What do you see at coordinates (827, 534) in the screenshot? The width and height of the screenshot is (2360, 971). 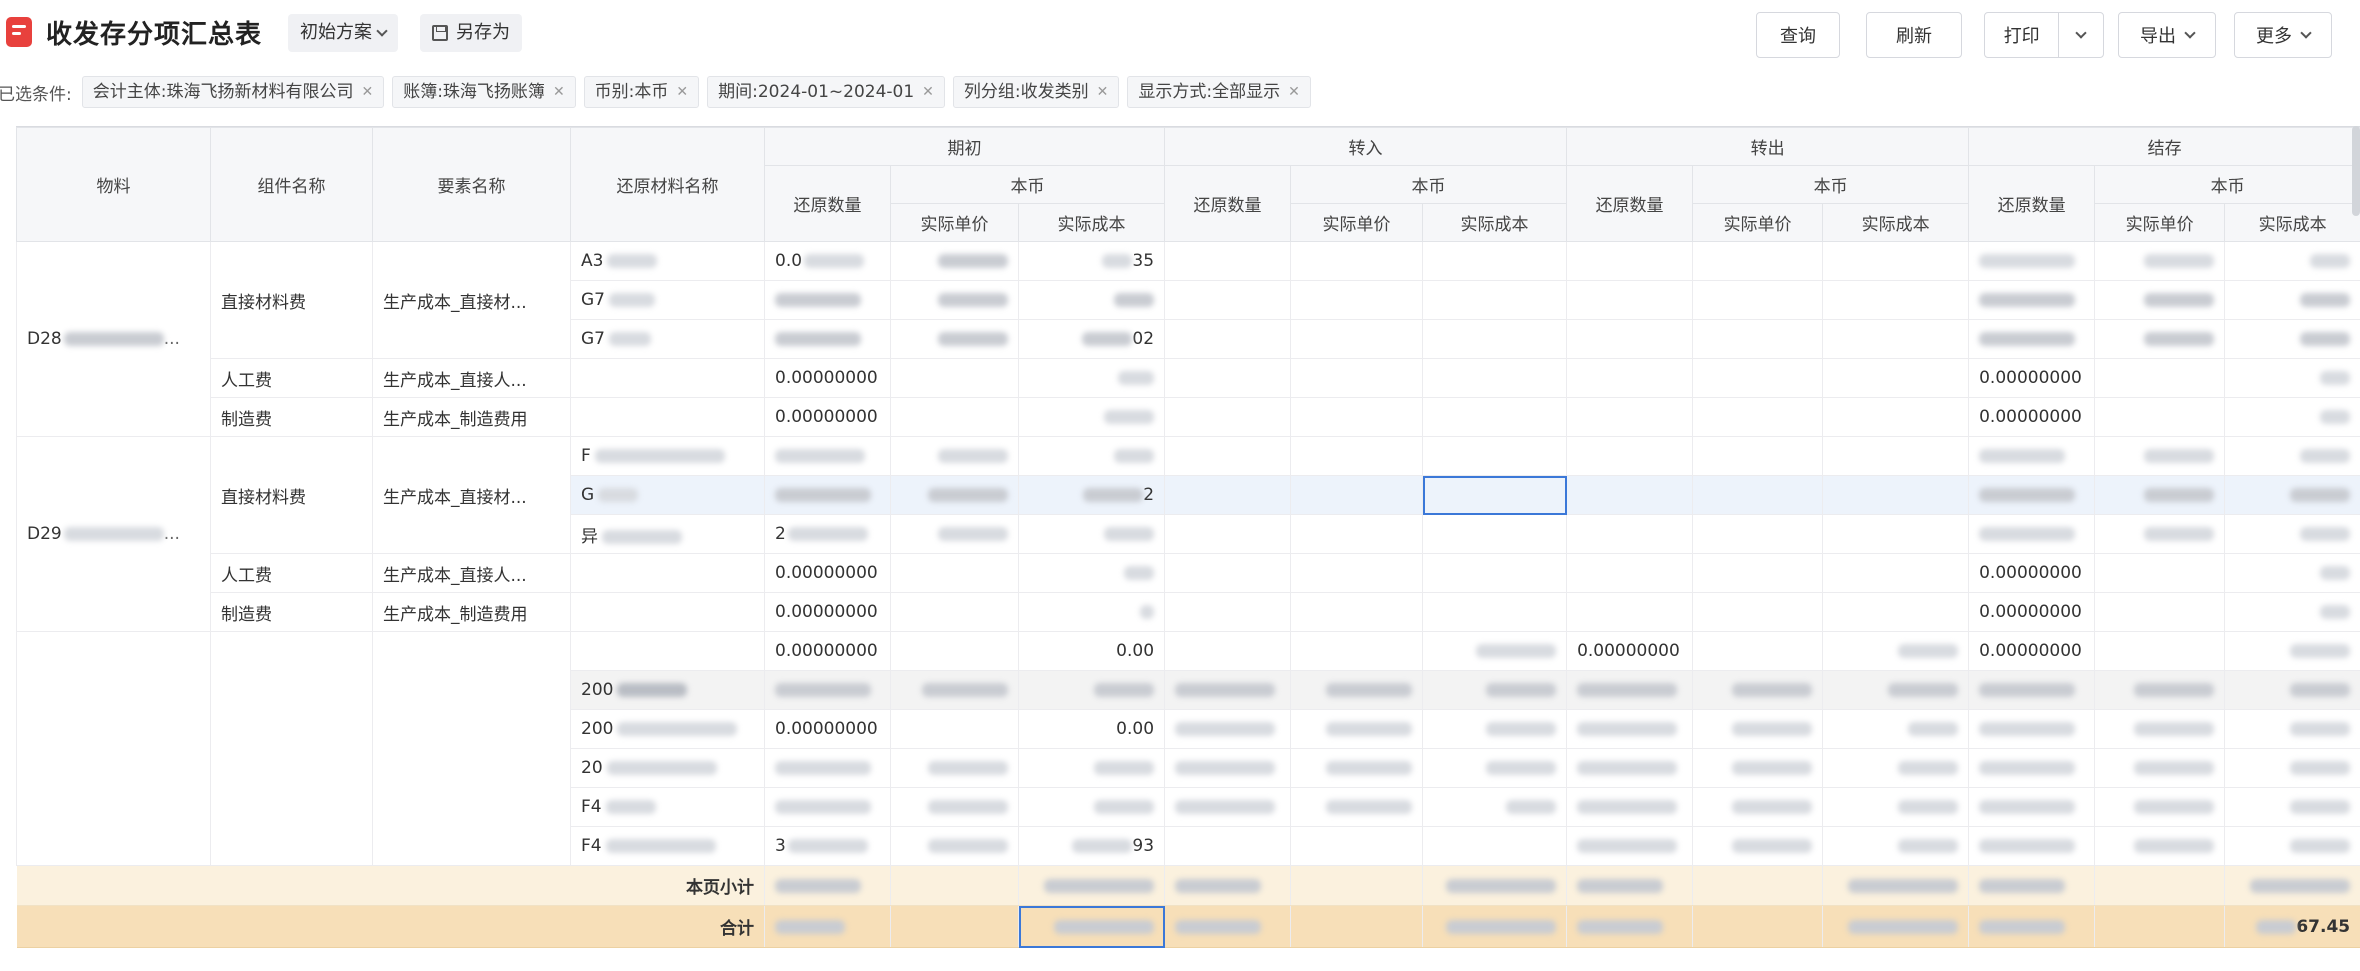 I see `qty-cell: 2` at bounding box center [827, 534].